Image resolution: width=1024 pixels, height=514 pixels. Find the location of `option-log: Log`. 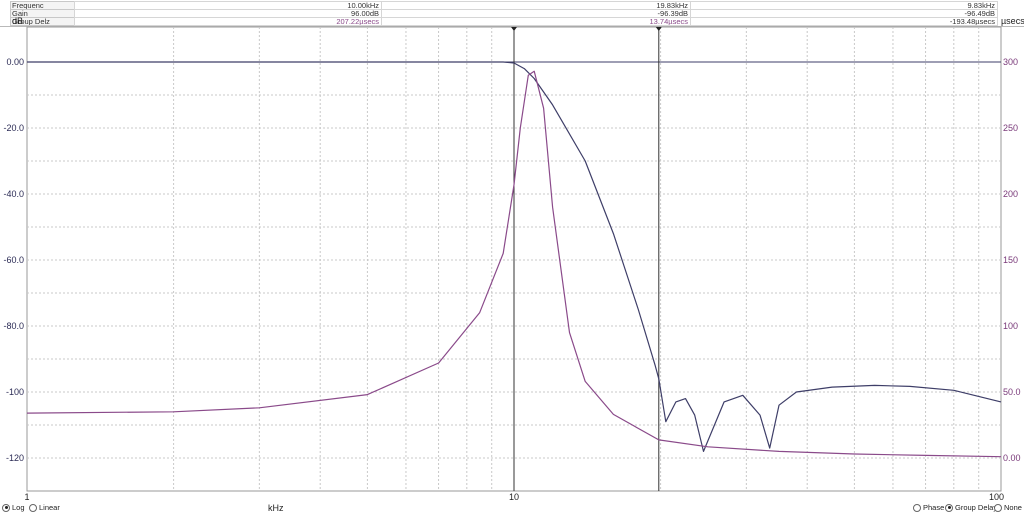

option-log: Log is located at coordinates (13, 507).